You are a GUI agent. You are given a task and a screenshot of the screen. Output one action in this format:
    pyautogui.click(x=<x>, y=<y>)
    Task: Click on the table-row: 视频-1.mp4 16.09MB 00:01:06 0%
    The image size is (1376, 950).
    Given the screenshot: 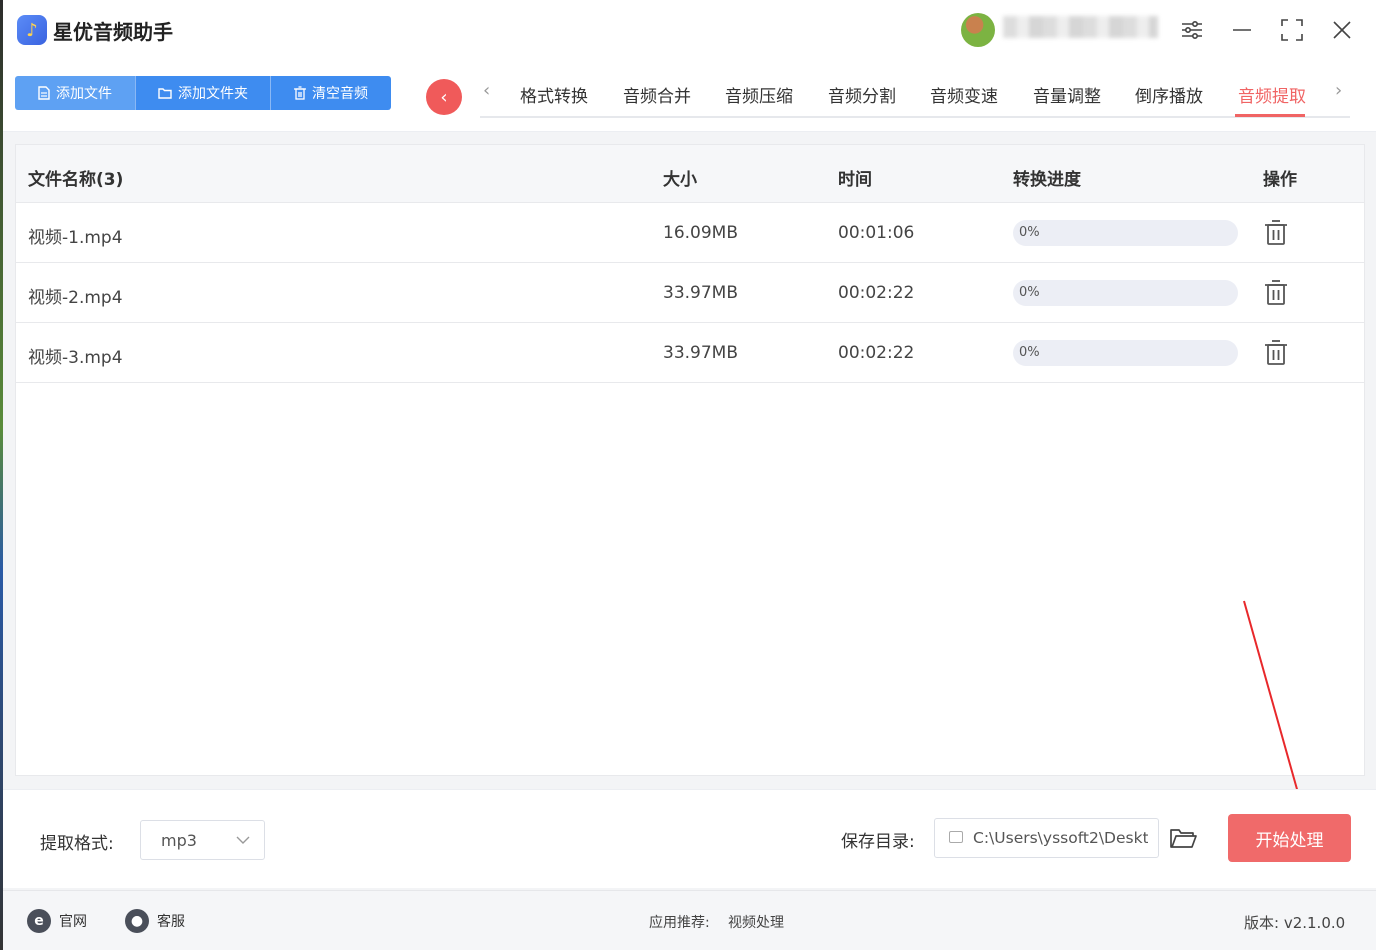 What is the action you would take?
    pyautogui.click(x=690, y=233)
    